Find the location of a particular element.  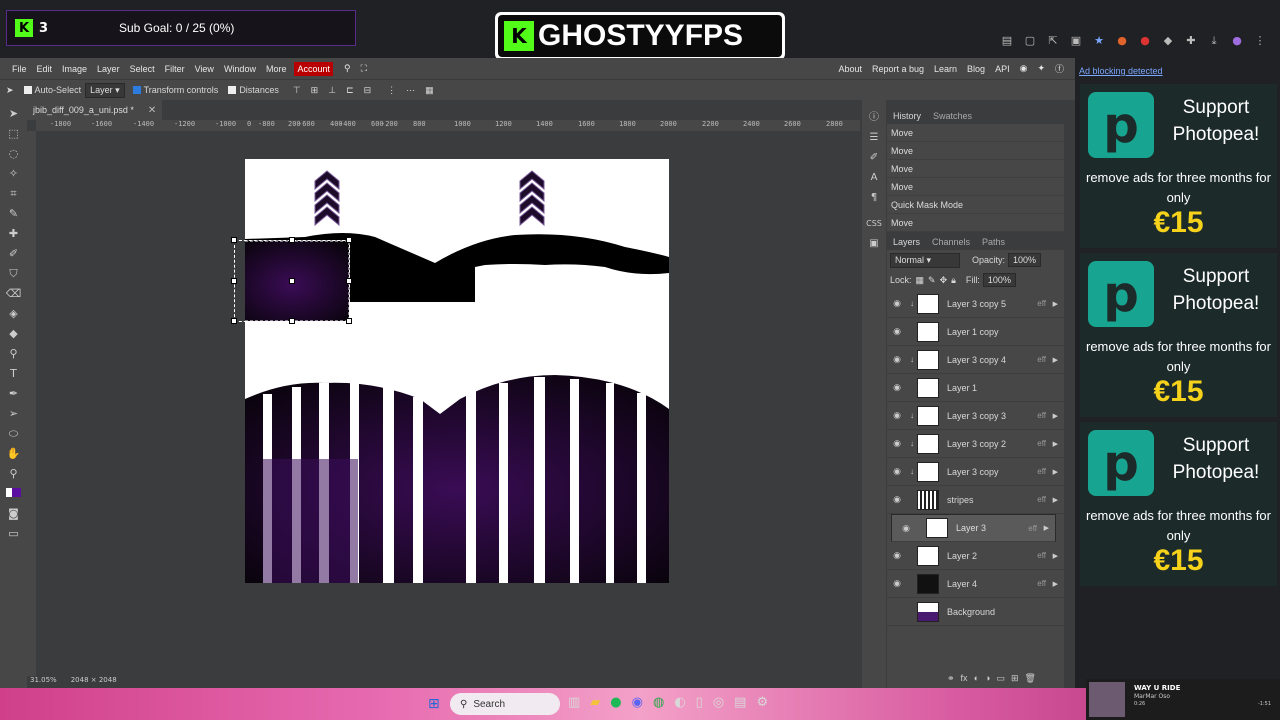

discord-icon: ◉ is located at coordinates (637, 702).